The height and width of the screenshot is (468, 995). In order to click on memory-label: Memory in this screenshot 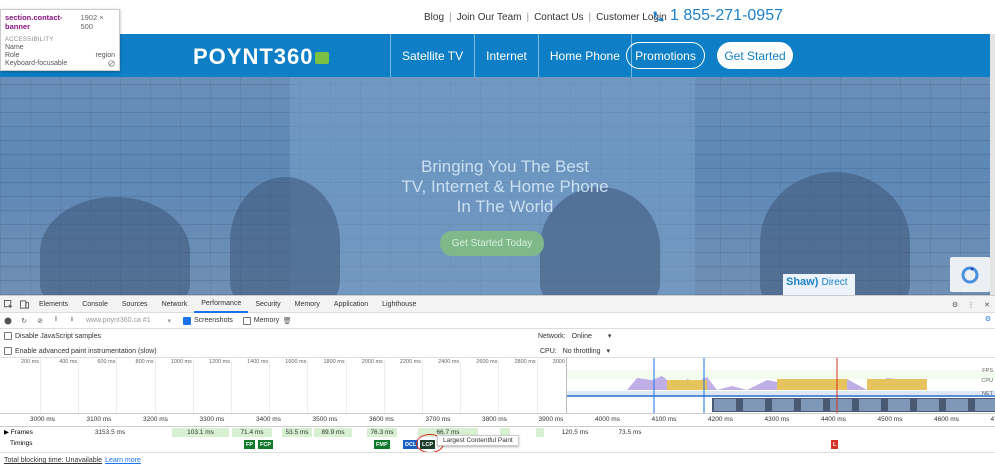, I will do `click(266, 320)`.